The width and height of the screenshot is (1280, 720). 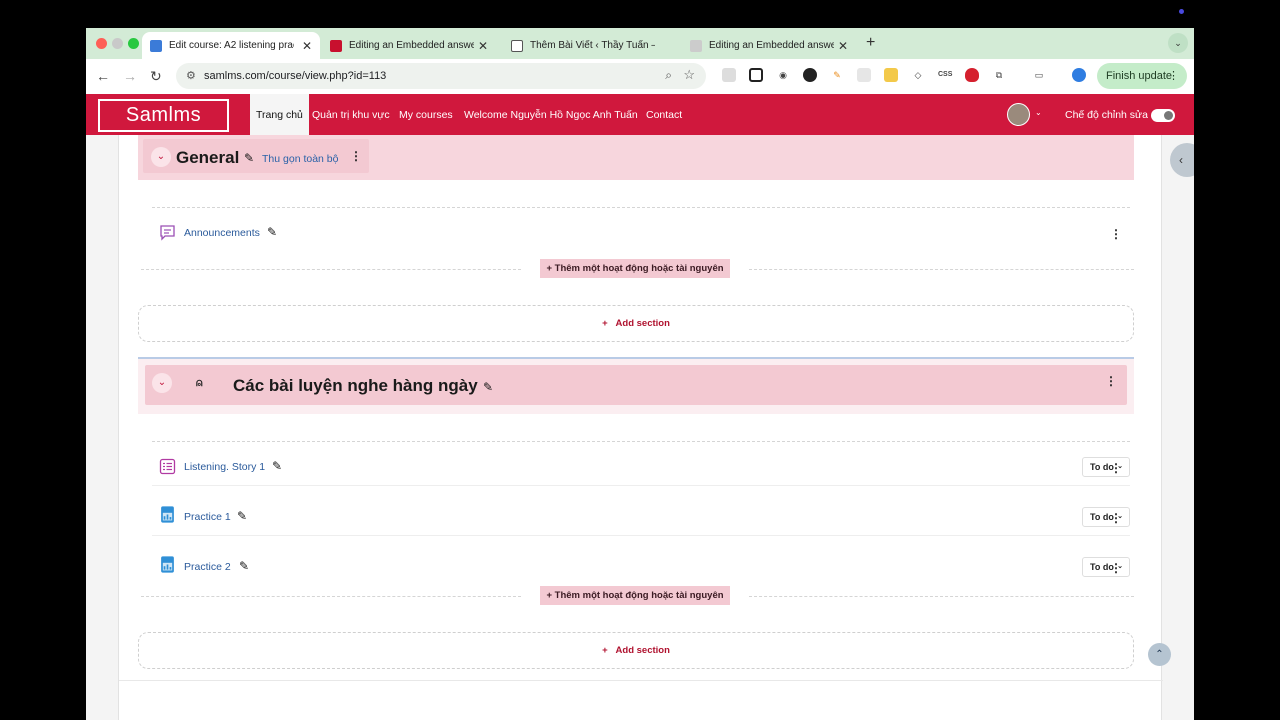 I want to click on camera-extension-icon: ◉, so click(x=783, y=75).